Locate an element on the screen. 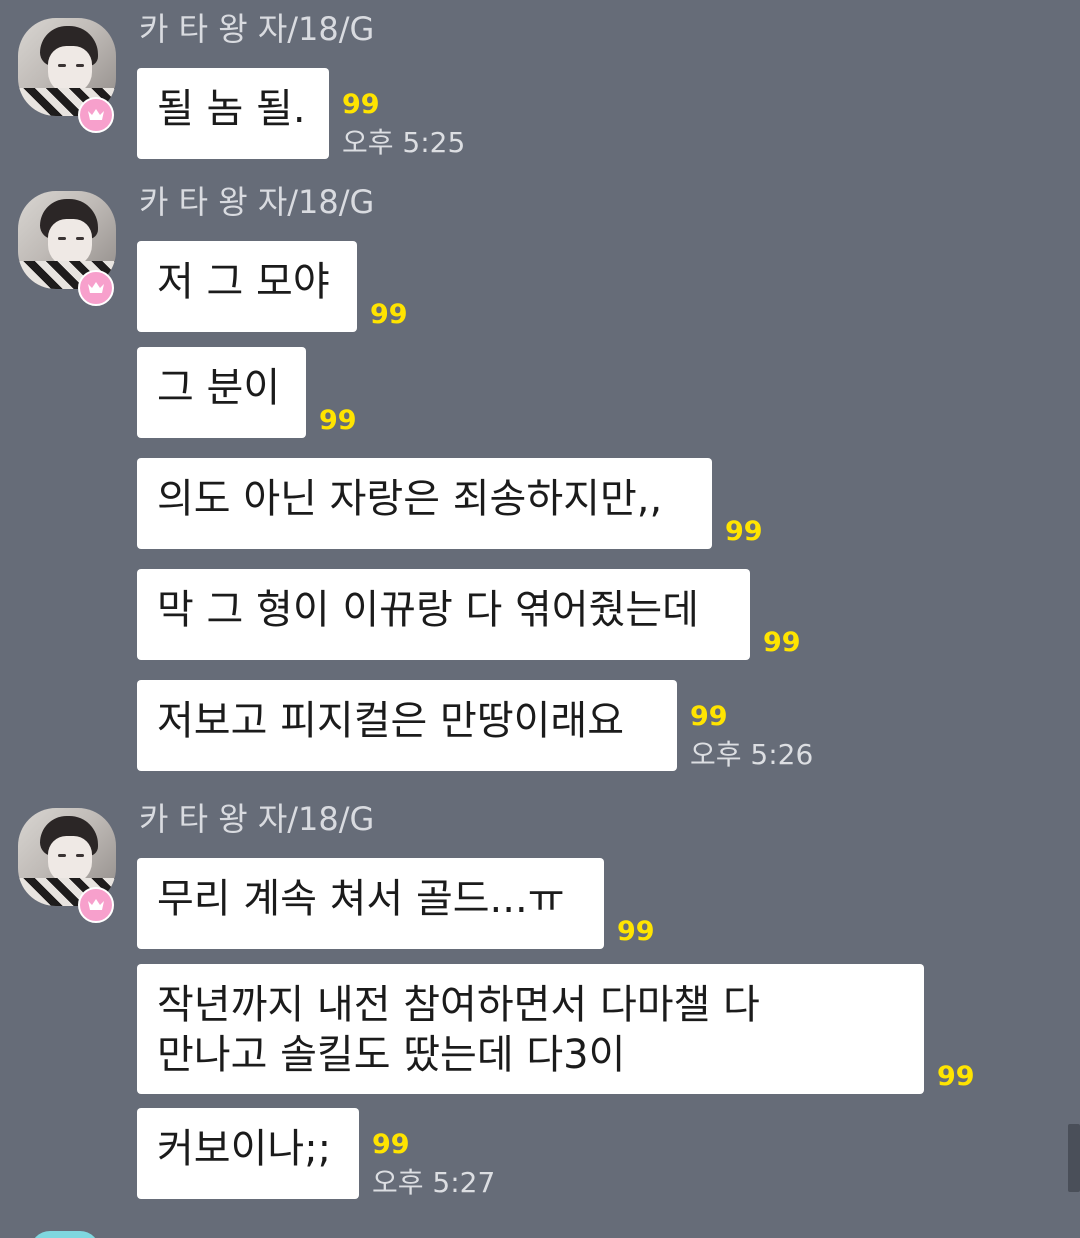  next-avatar-peek is located at coordinates (65, 1234).